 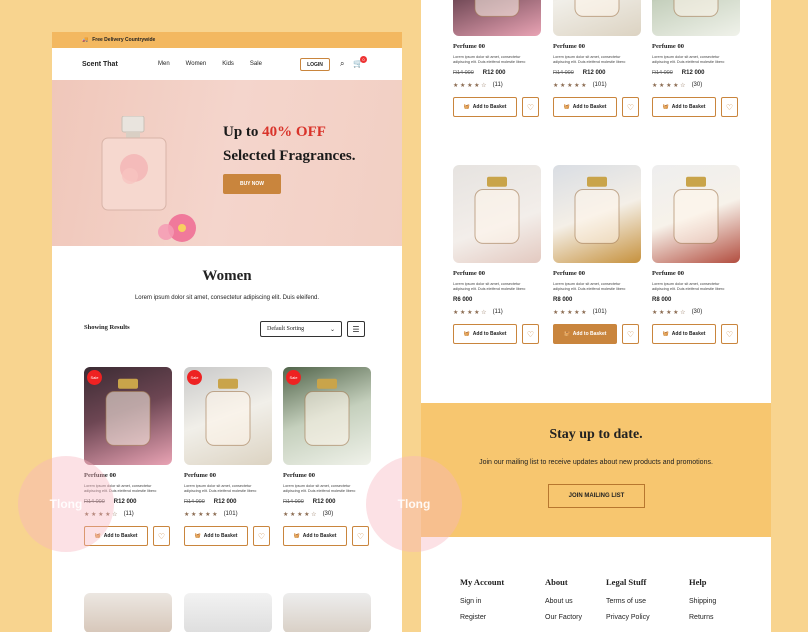 I want to click on nav-item-sale: Sale, so click(x=256, y=64).